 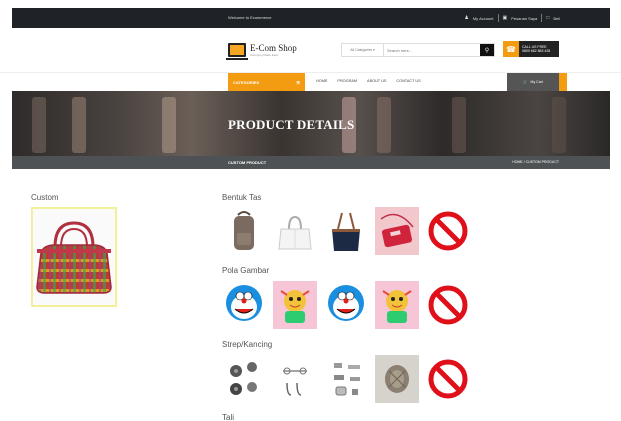 I want to click on search-bar: All Categories ▾ ⚲, so click(x=418, y=50).